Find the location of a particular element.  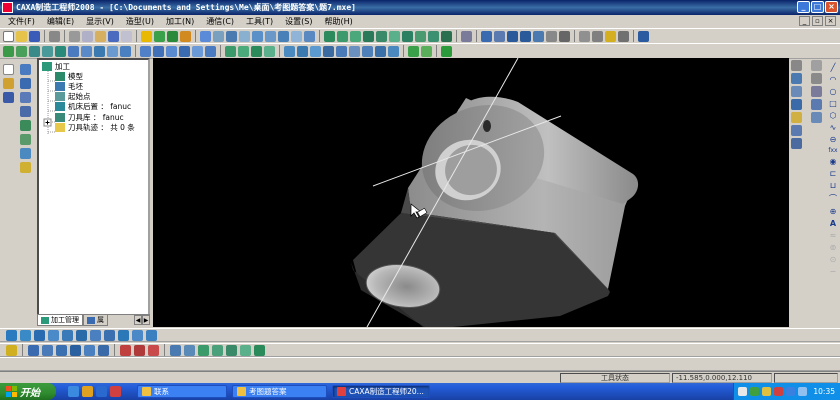

trim-icon: ⊔ is located at coordinates (833, 185).